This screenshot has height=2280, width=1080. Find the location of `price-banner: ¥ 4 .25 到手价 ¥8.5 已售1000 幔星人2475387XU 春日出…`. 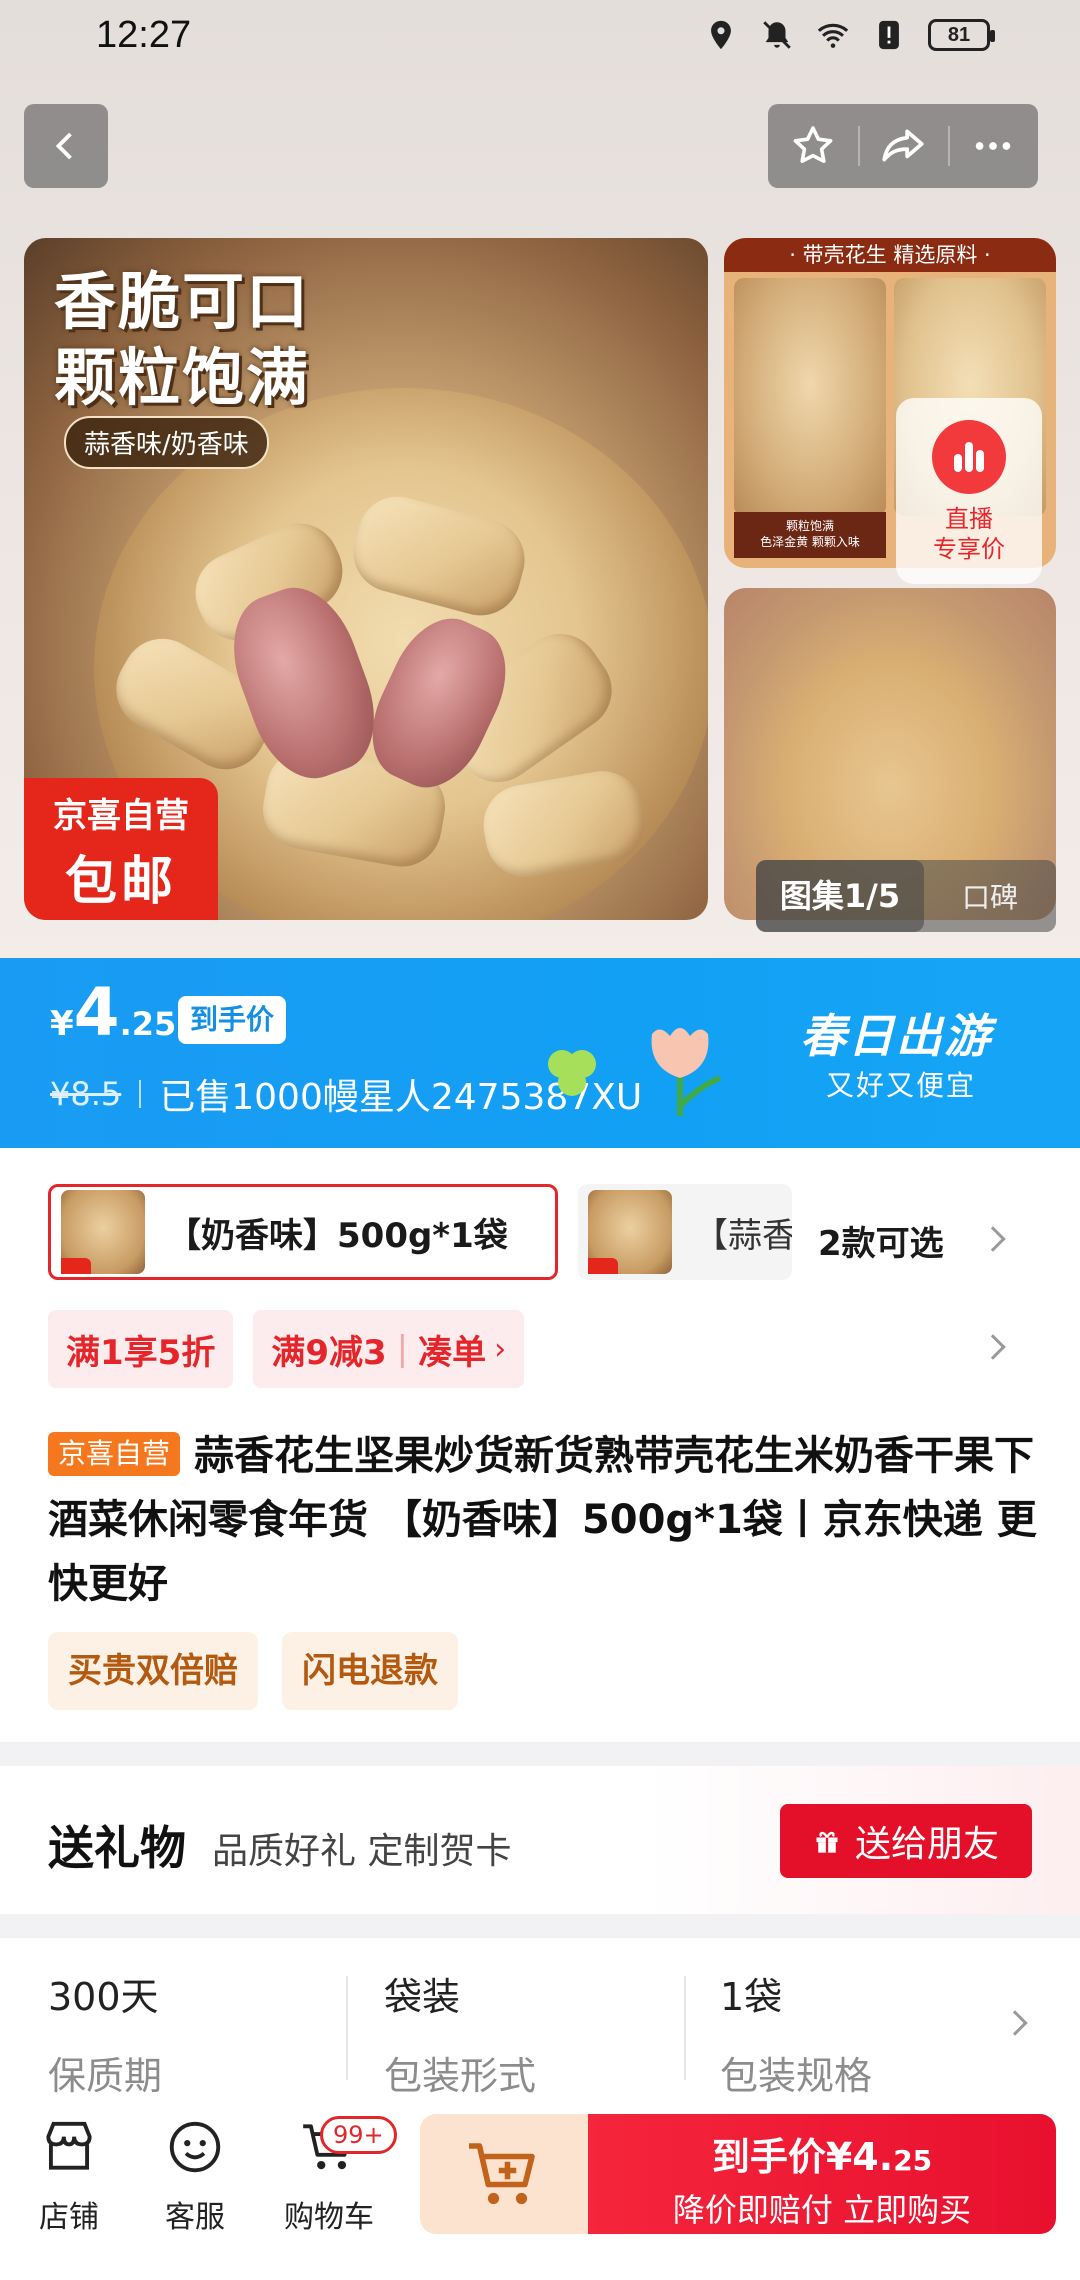

price-banner: ¥ 4 .25 到手价 ¥8.5 已售1000 幔星人2475387XU 春日出… is located at coordinates (540, 1053).